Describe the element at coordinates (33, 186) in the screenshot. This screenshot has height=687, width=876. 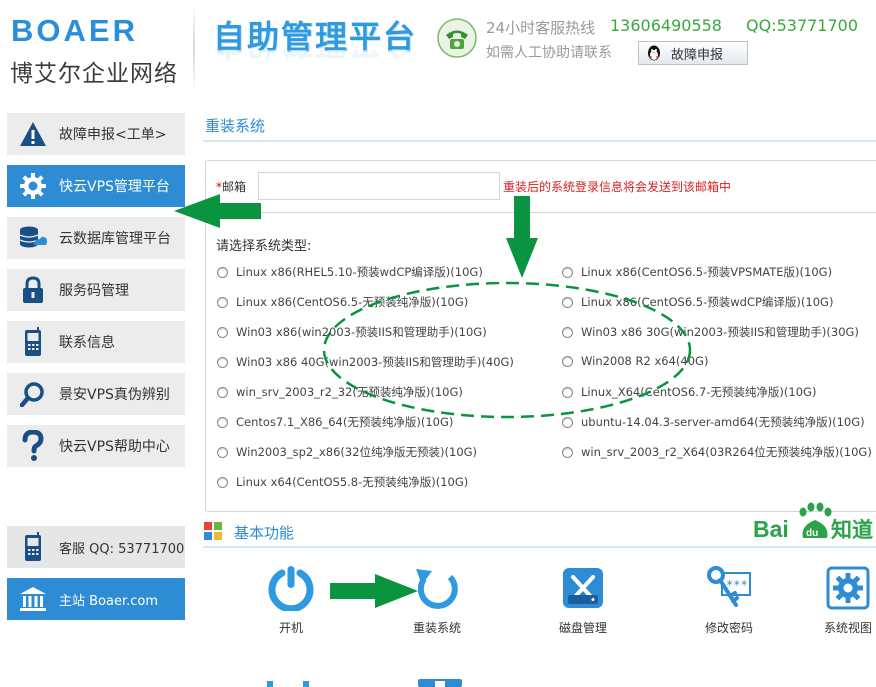
I see `gear-icon` at that location.